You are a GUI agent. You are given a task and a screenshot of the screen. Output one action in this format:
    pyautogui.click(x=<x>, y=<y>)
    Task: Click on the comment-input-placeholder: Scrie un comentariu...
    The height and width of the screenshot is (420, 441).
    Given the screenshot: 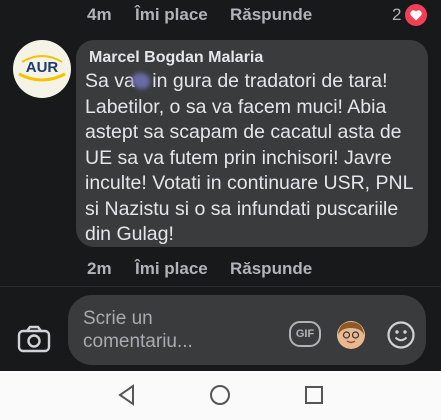 What is the action you would take?
    pyautogui.click(x=138, y=330)
    